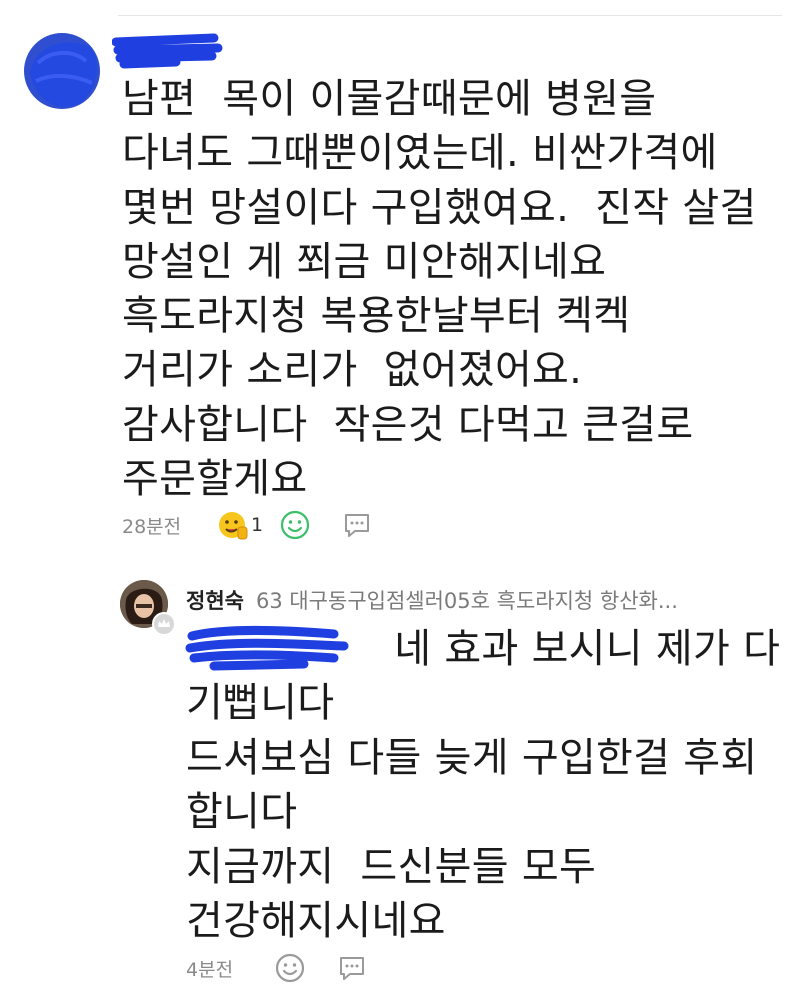 This screenshot has width=800, height=988. I want to click on like-emoji-icon, so click(232, 525).